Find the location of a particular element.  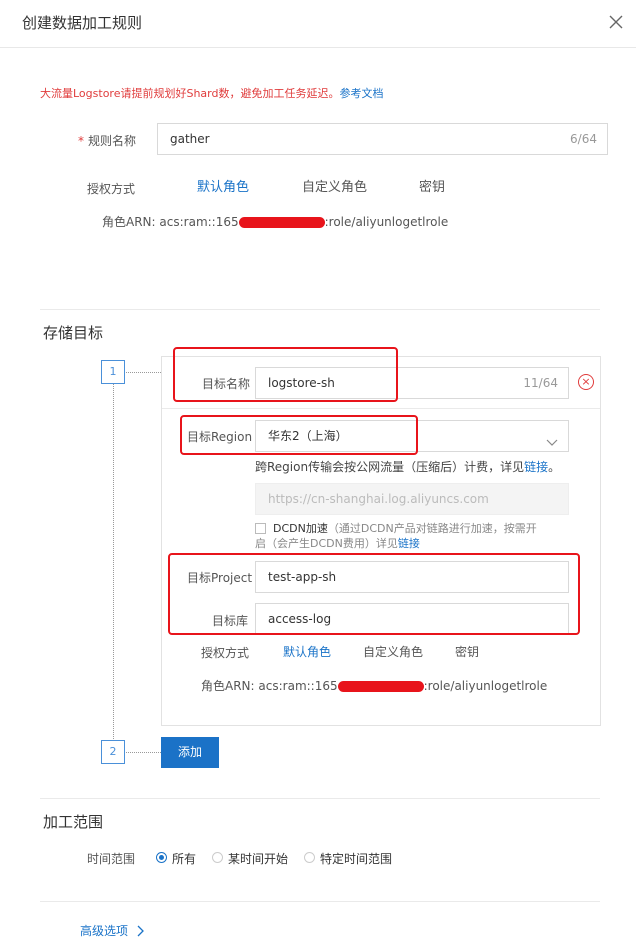

rule-tab-access-key: 密钥 is located at coordinates (432, 185).